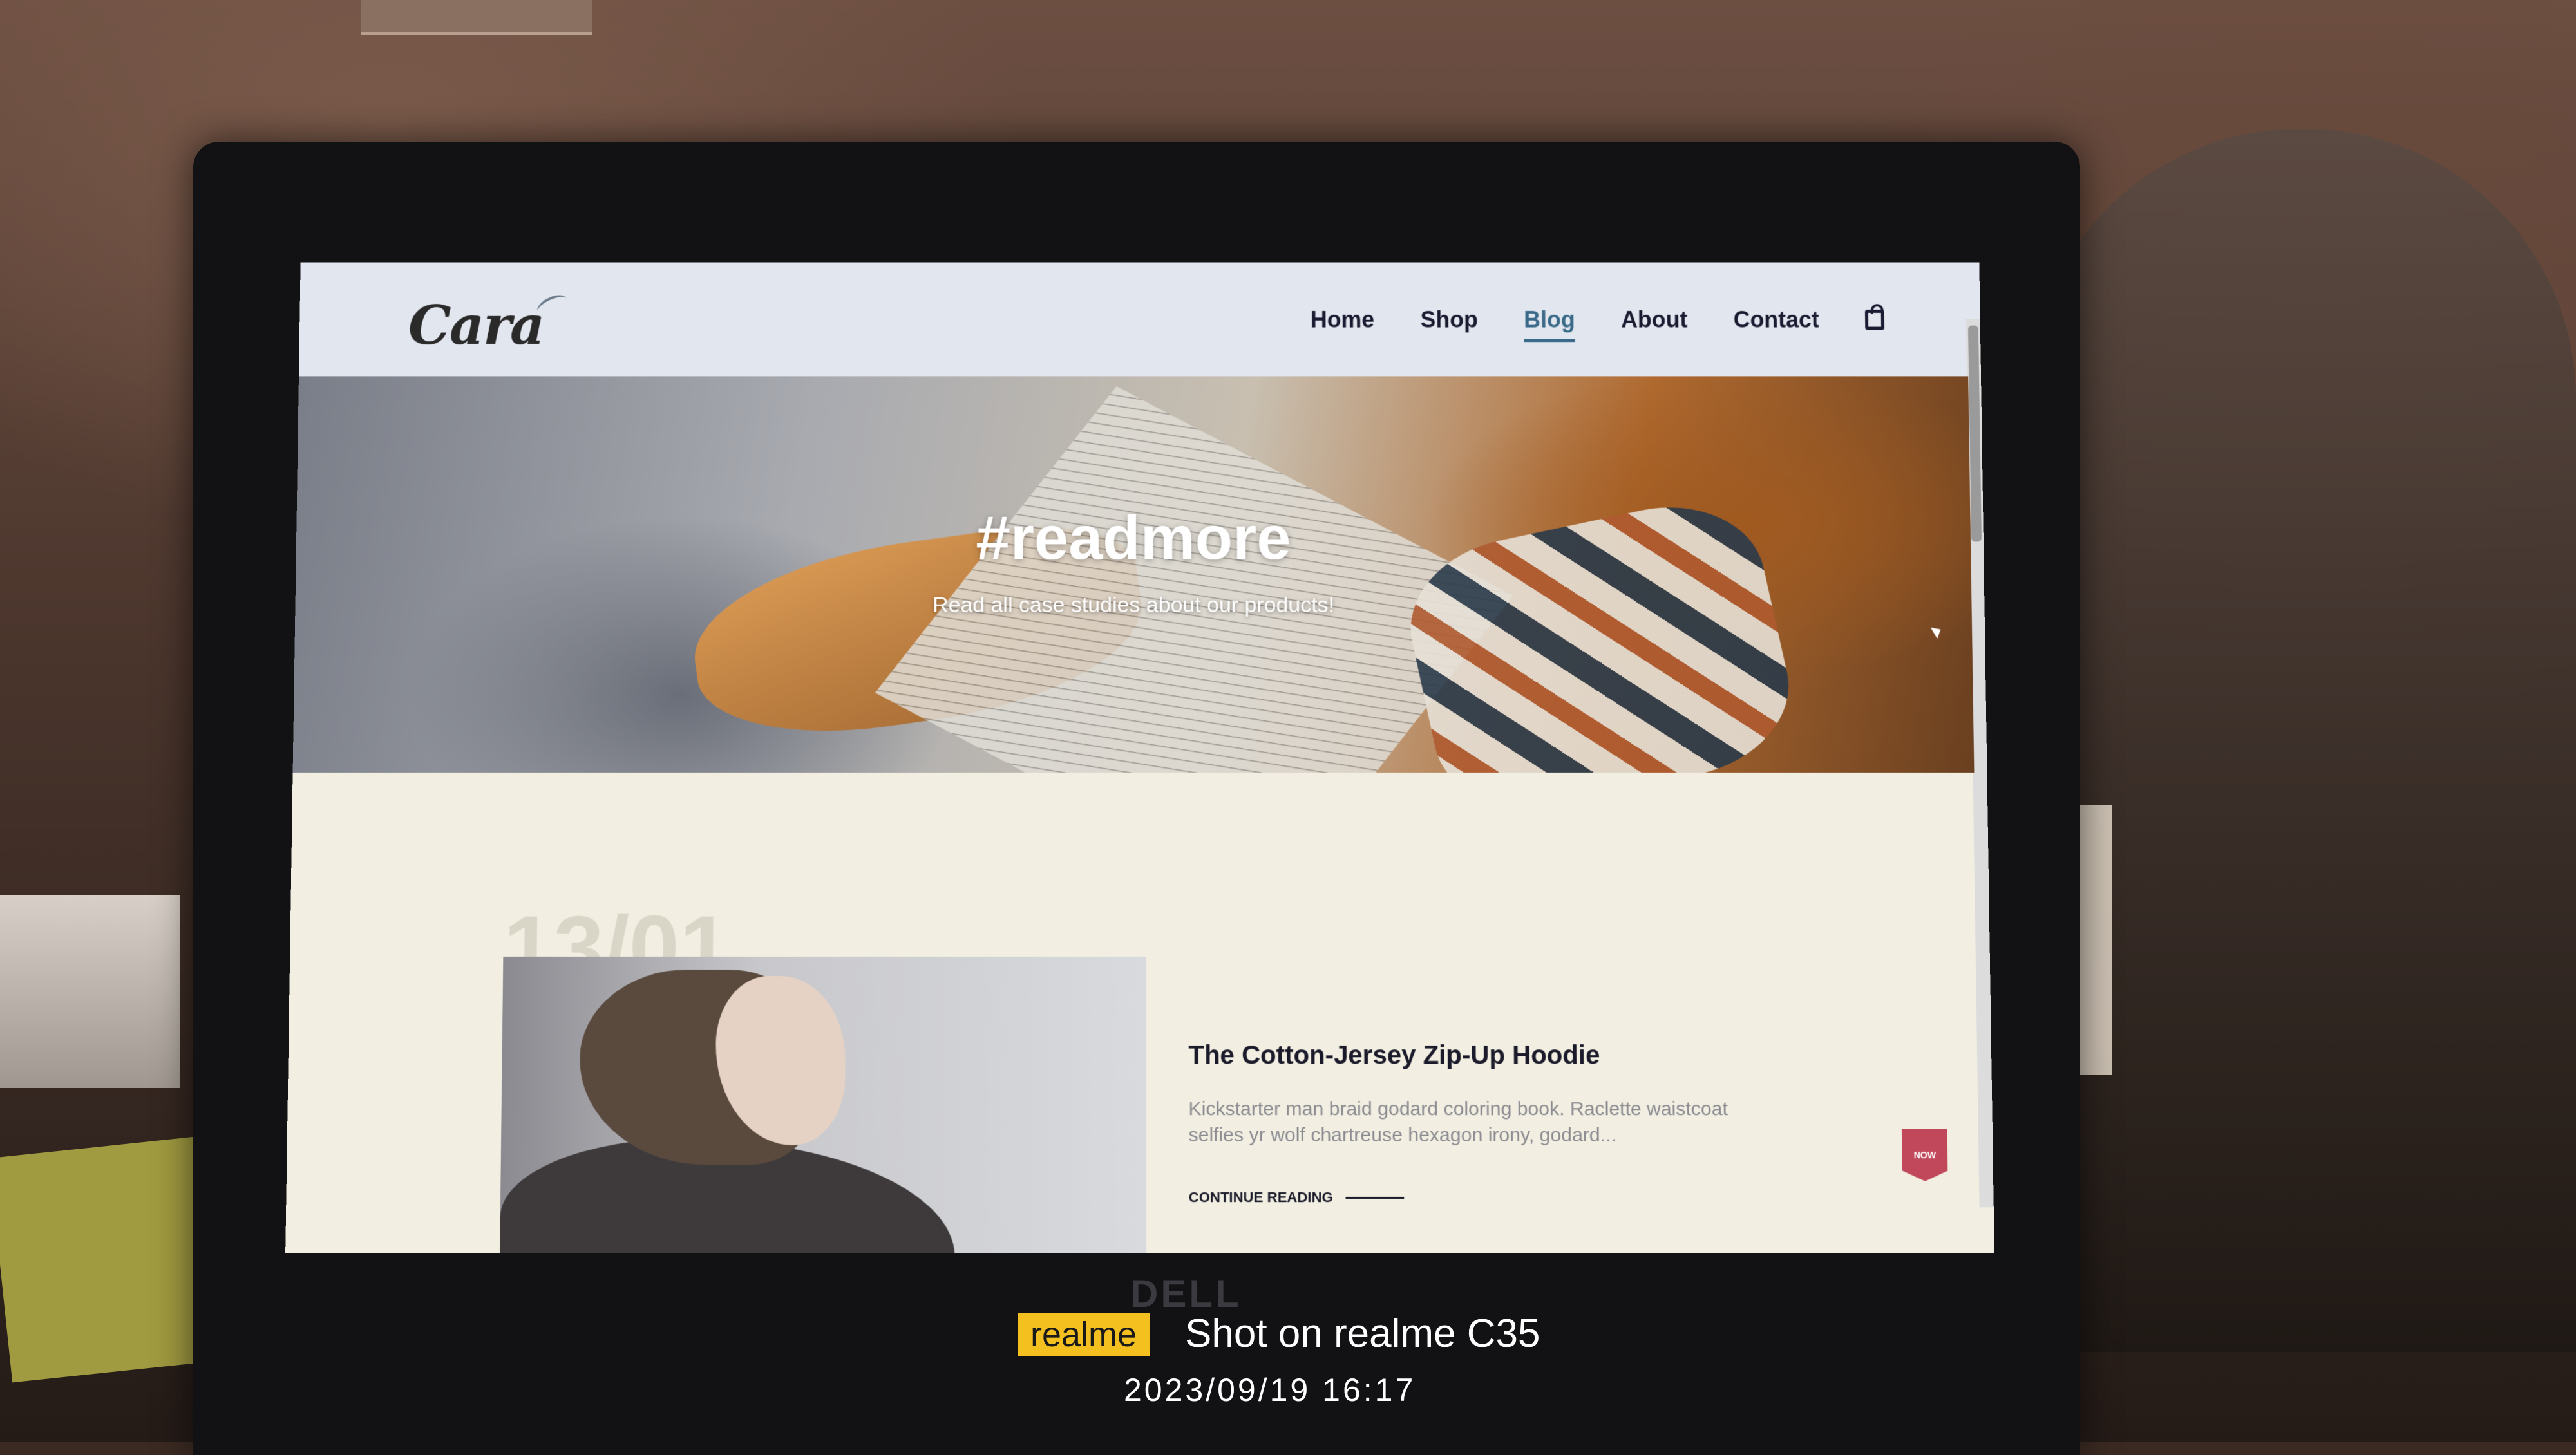 The image size is (2576, 1455). Describe the element at coordinates (1186, 1293) in the screenshot. I see `dell-logo: DELL` at that location.